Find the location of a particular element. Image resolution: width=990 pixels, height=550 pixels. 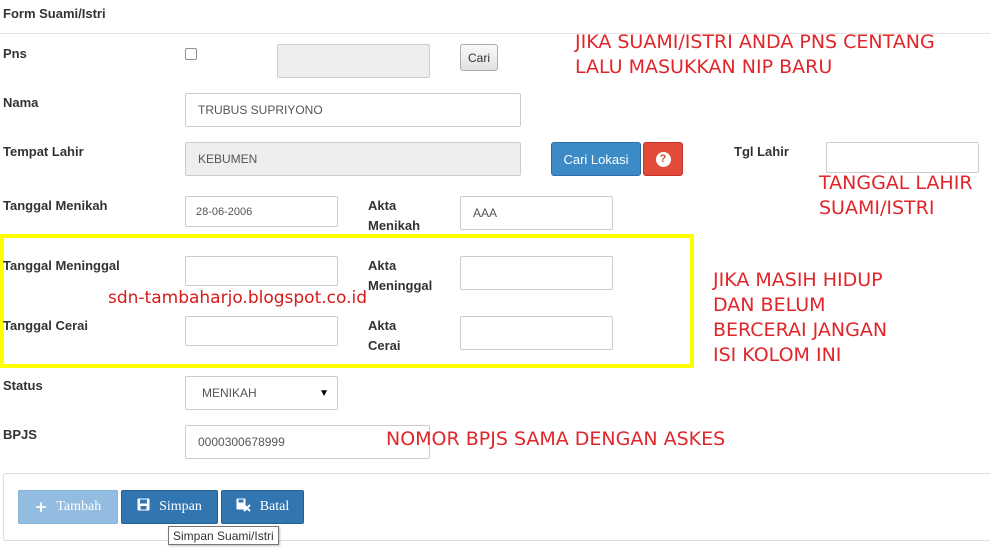

tgl-lahir-annotation-line-1: TANGGAL LAHIR is located at coordinates (896, 183).